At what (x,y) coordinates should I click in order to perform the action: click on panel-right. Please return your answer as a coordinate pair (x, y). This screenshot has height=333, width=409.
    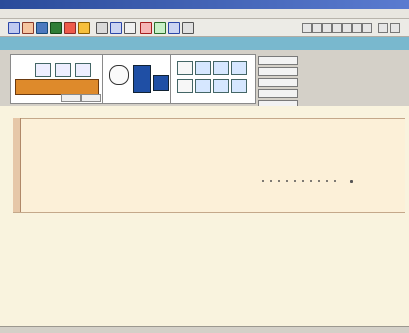
    Looking at the image, I should click on (213, 79).